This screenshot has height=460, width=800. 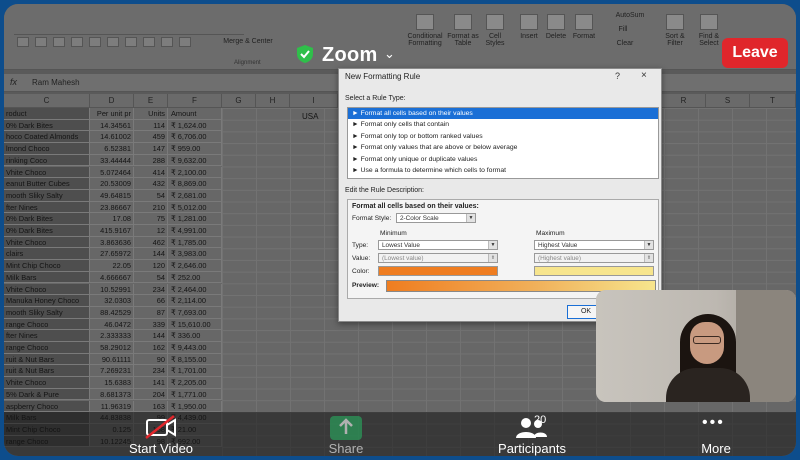 What do you see at coordinates (47, 101) in the screenshot?
I see `column-header-c: C` at bounding box center [47, 101].